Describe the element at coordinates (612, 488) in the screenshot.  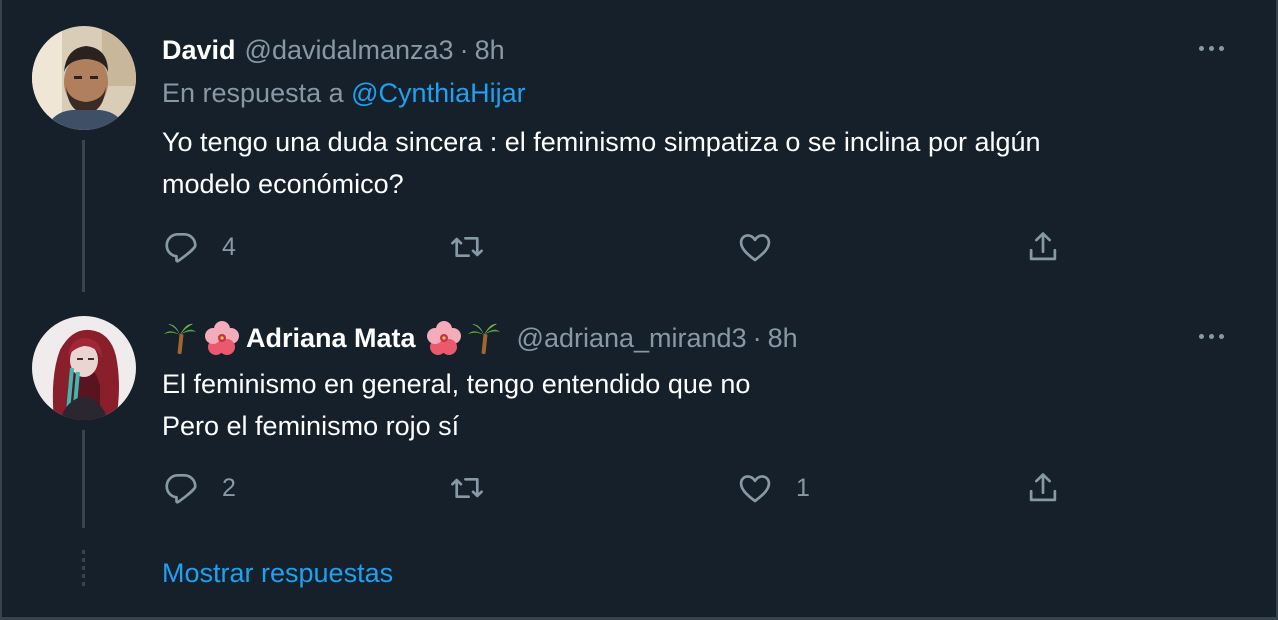
I see `tweet-actions: 2 1` at that location.